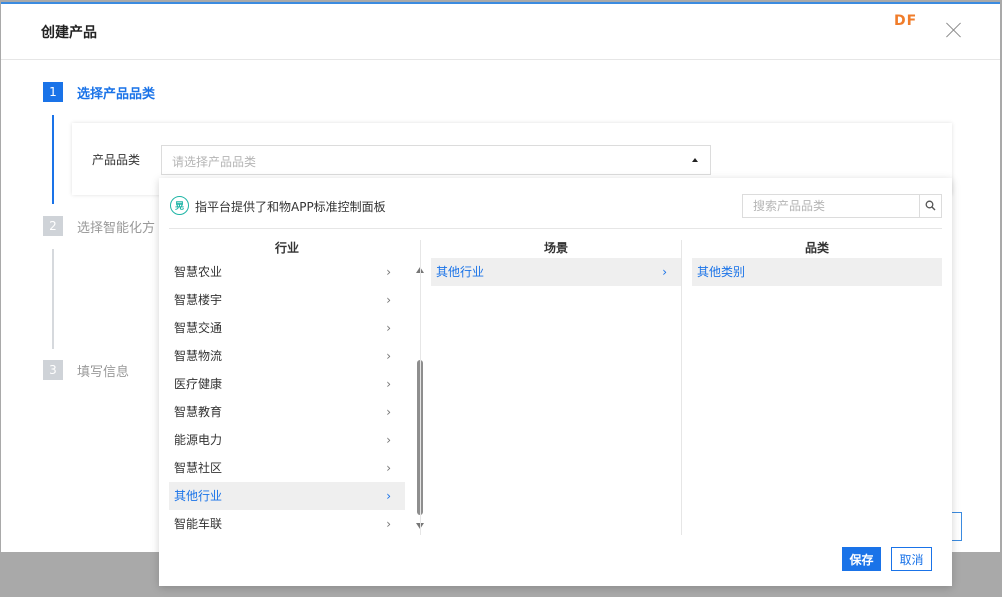 The width and height of the screenshot is (1002, 597). I want to click on close-icon, so click(954, 30).